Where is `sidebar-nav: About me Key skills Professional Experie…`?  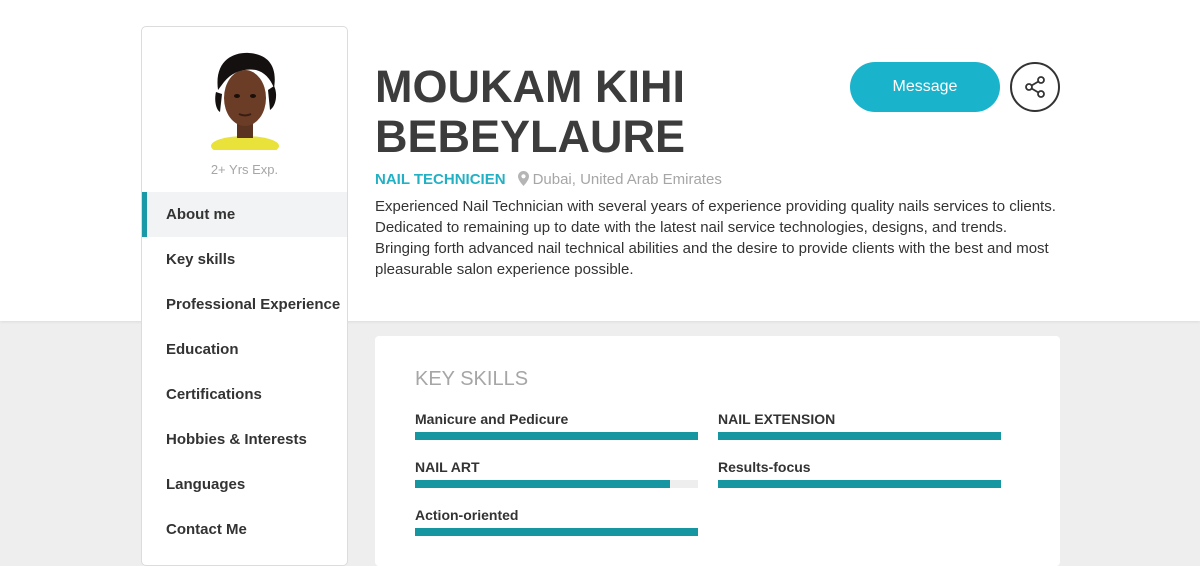
sidebar-nav: About me Key skills Professional Experie… is located at coordinates (244, 372).